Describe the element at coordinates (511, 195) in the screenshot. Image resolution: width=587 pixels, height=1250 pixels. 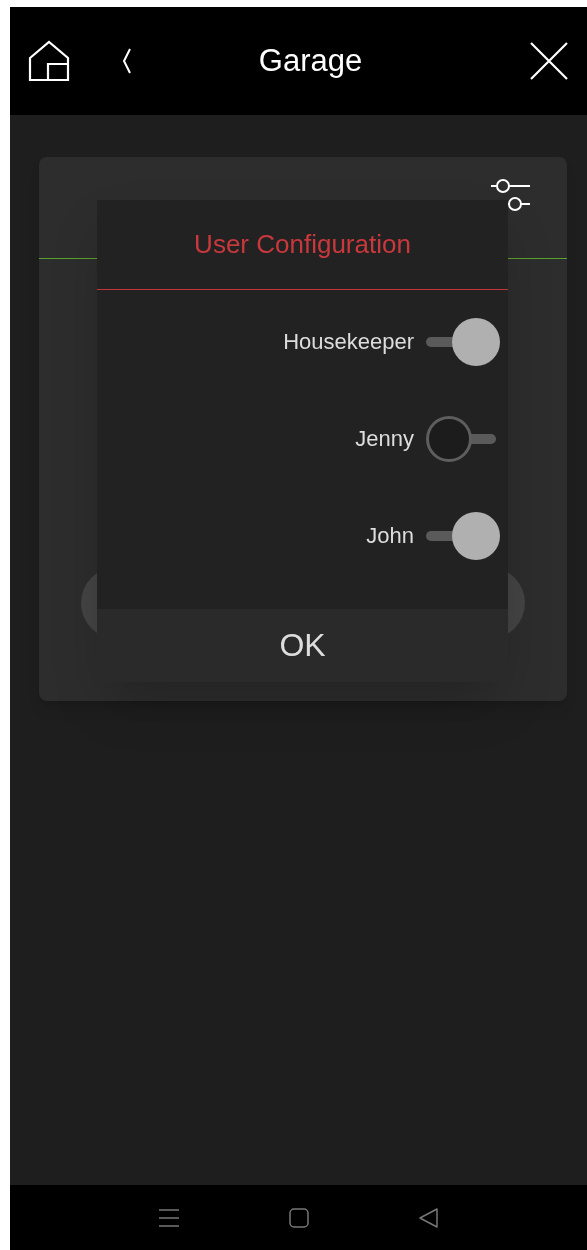
I see `sliders-icon` at that location.